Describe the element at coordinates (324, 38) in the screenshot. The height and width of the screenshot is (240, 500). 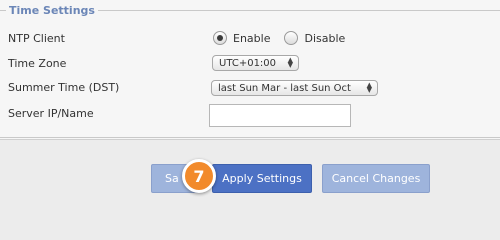
I see `ntp-disable-label: Disable` at that location.